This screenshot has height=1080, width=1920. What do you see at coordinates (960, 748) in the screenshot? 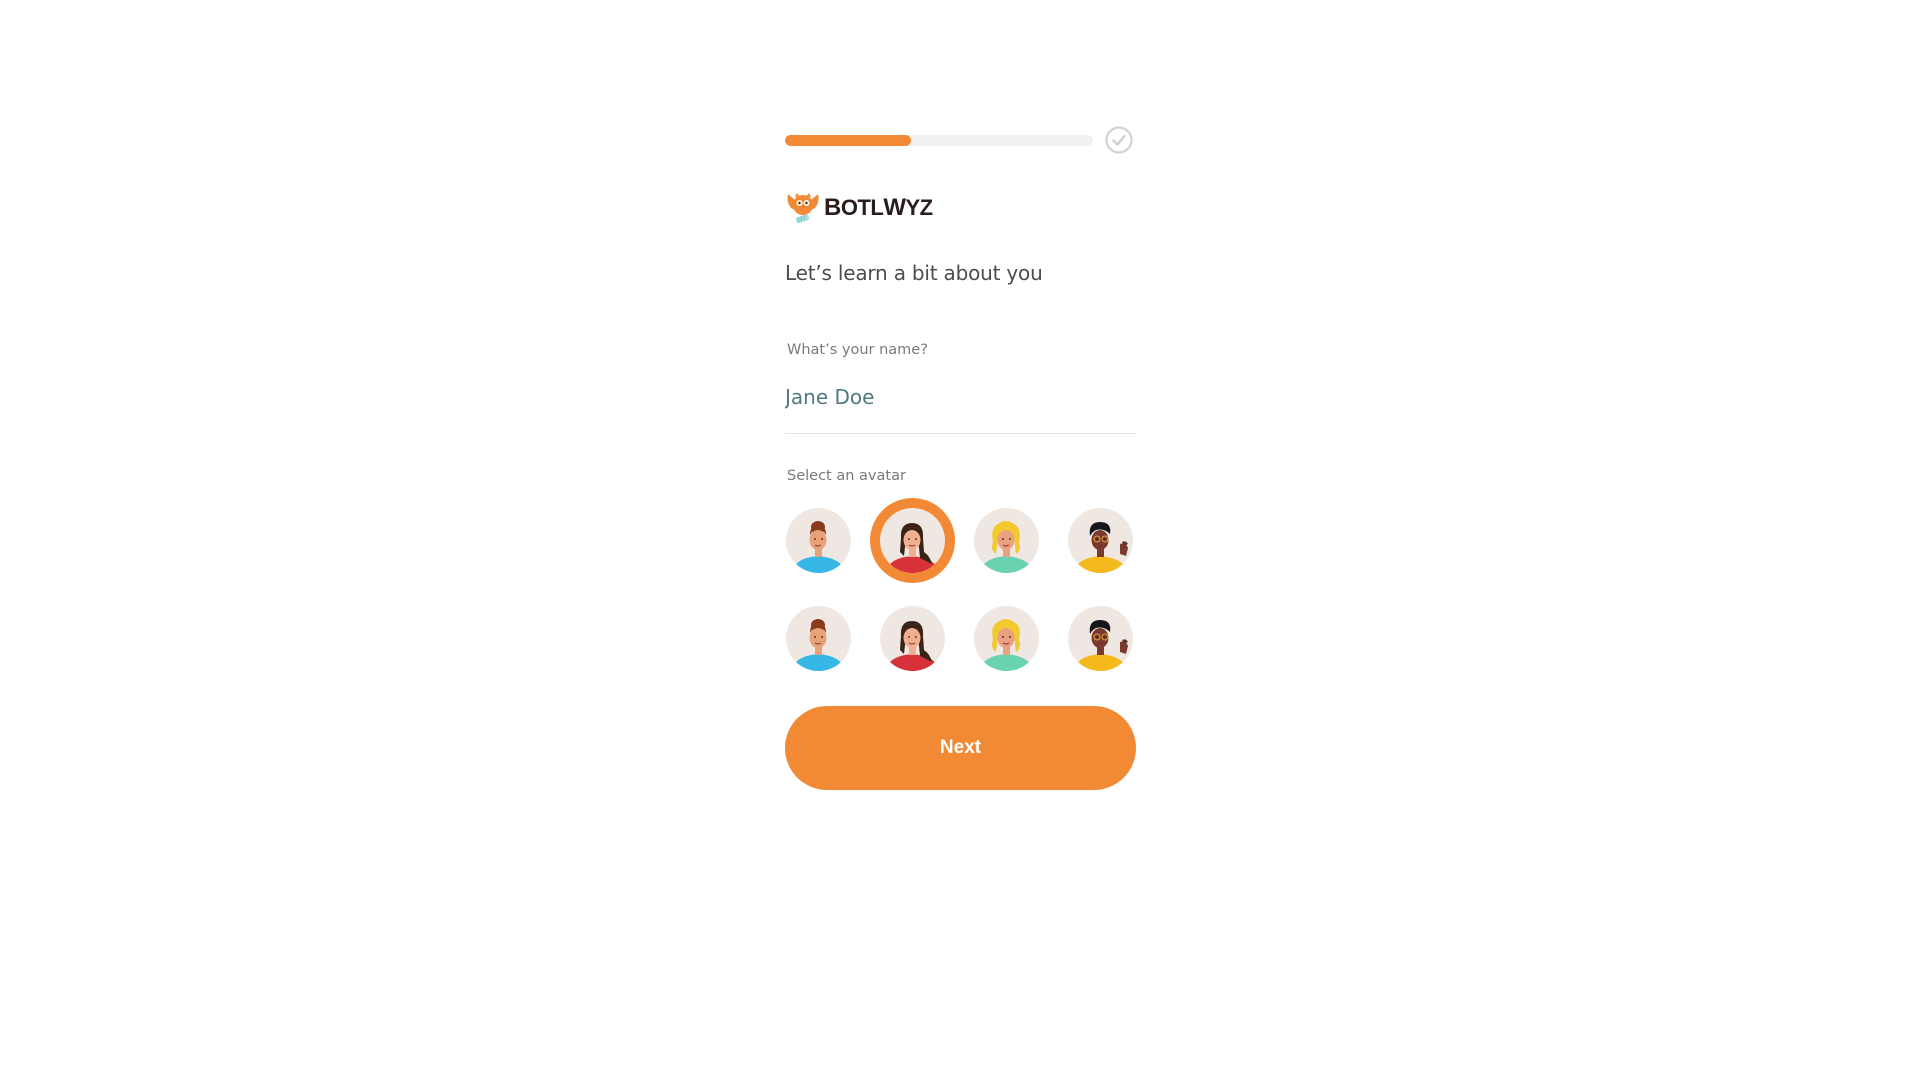
I see `next-button: Next` at bounding box center [960, 748].